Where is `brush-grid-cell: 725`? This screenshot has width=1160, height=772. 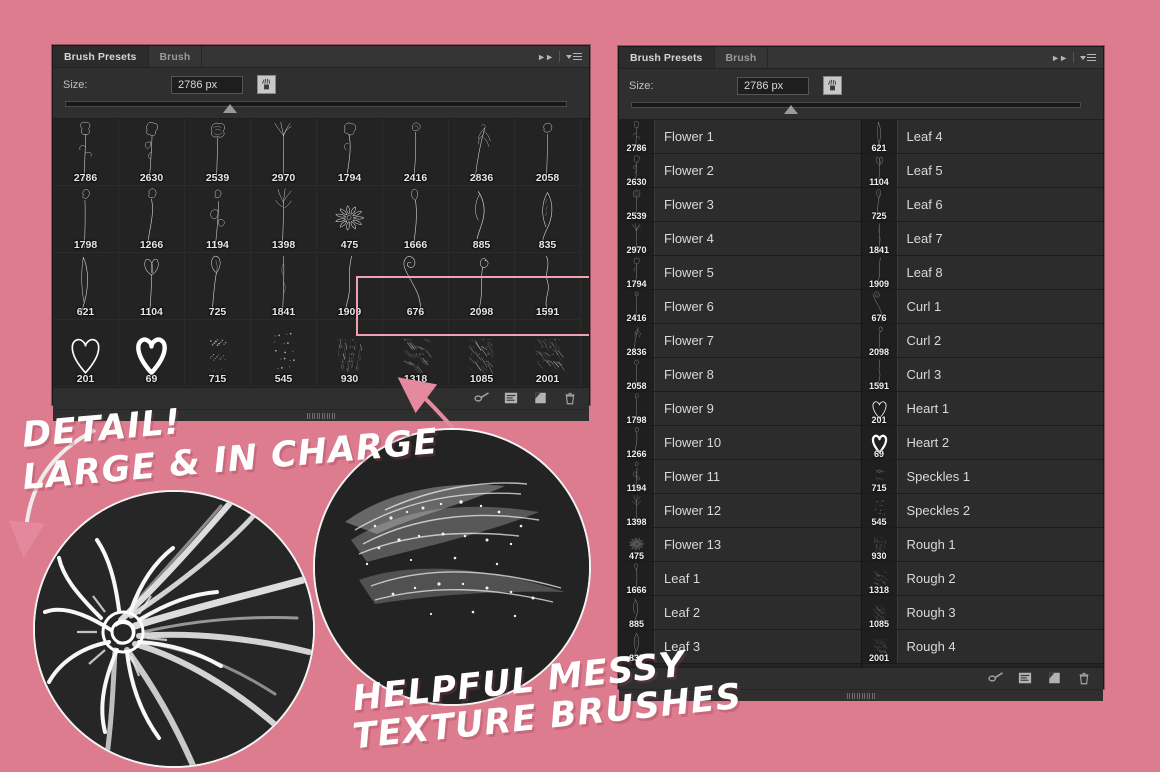 brush-grid-cell: 725 is located at coordinates (218, 286).